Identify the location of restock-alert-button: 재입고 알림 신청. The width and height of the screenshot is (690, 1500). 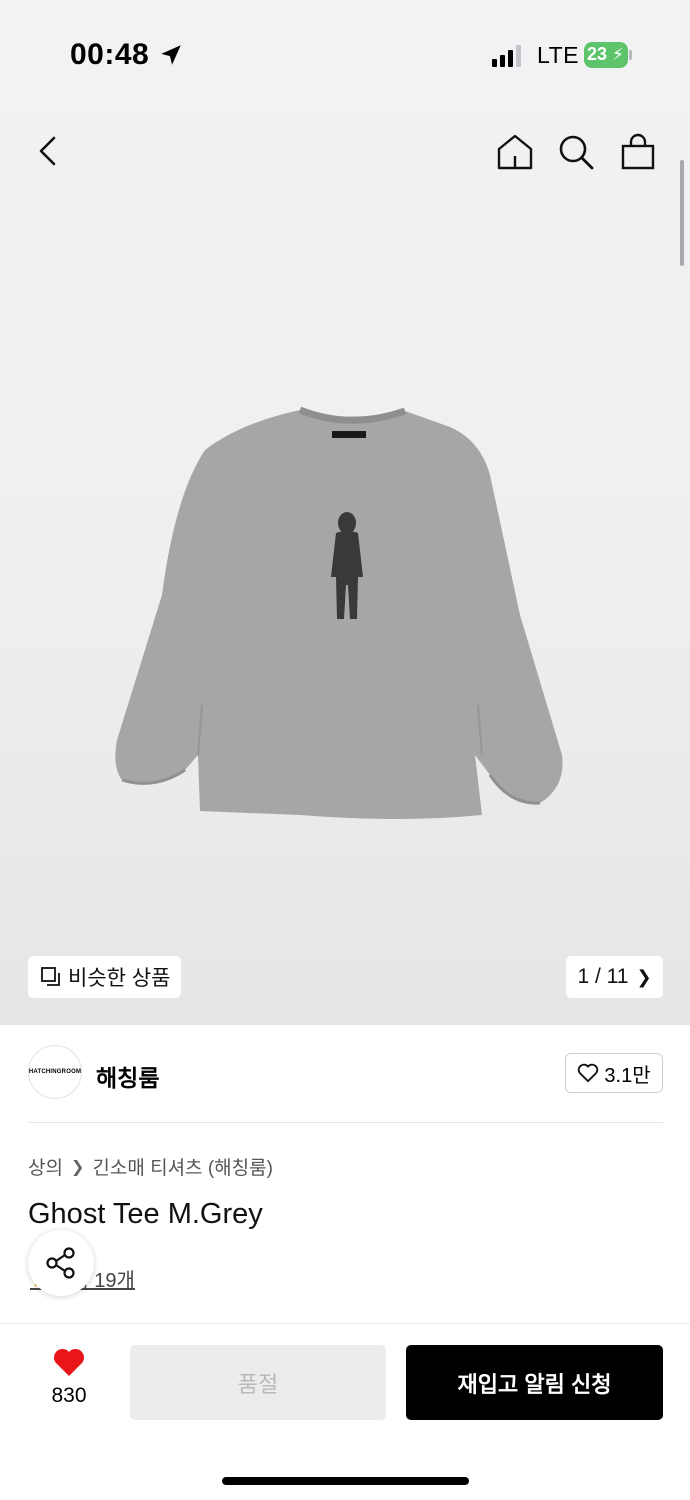
(534, 1382).